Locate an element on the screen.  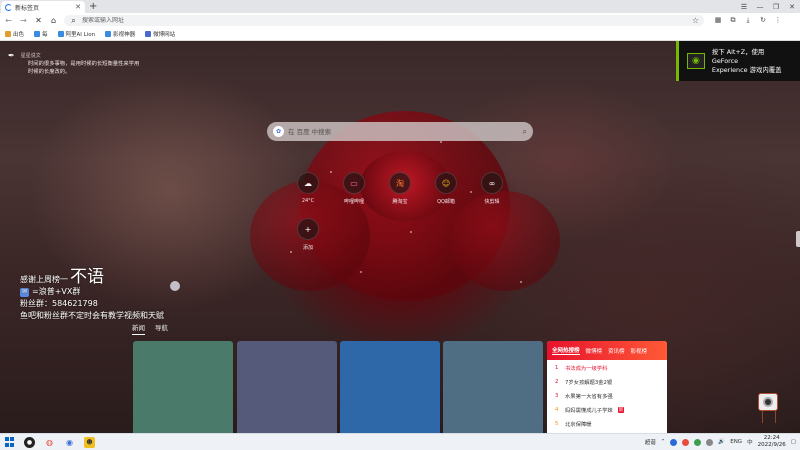
promo-line: 粉丝群：584621798 is located at coordinates (59, 303).